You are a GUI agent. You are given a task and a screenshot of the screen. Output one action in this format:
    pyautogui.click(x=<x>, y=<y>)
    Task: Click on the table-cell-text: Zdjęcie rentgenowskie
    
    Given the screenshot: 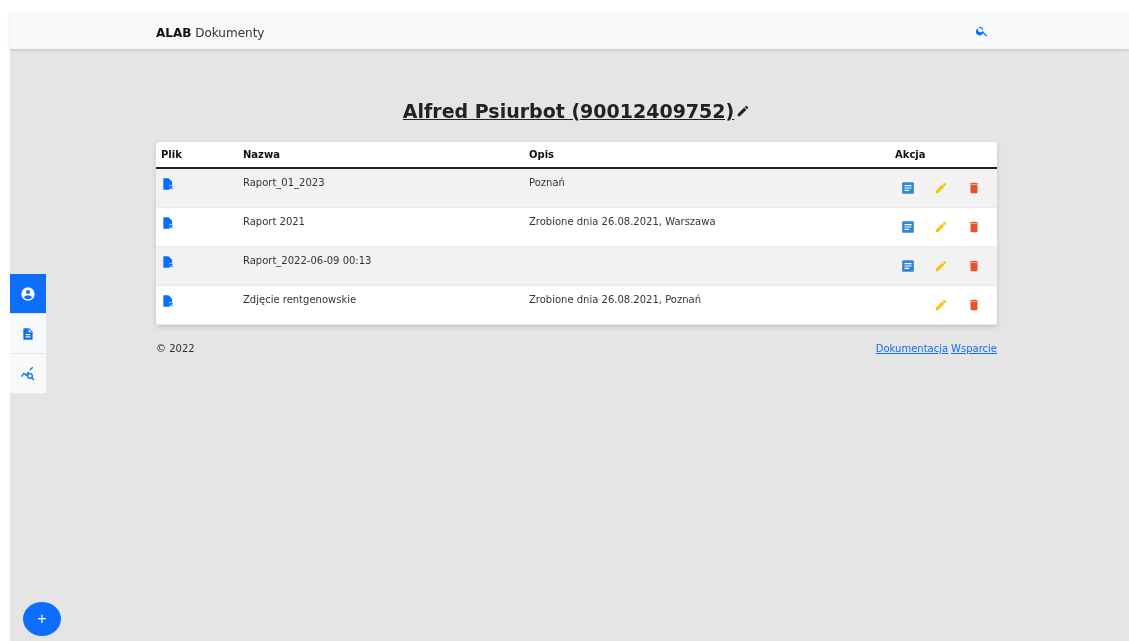 What is the action you would take?
    pyautogui.click(x=300, y=299)
    